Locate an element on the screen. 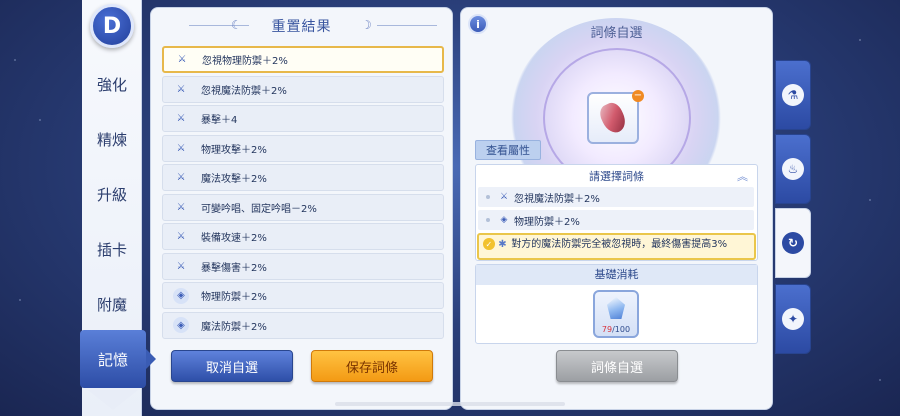 The width and height of the screenshot is (900, 416). cost-material-count: 79/100 is located at coordinates (616, 329).